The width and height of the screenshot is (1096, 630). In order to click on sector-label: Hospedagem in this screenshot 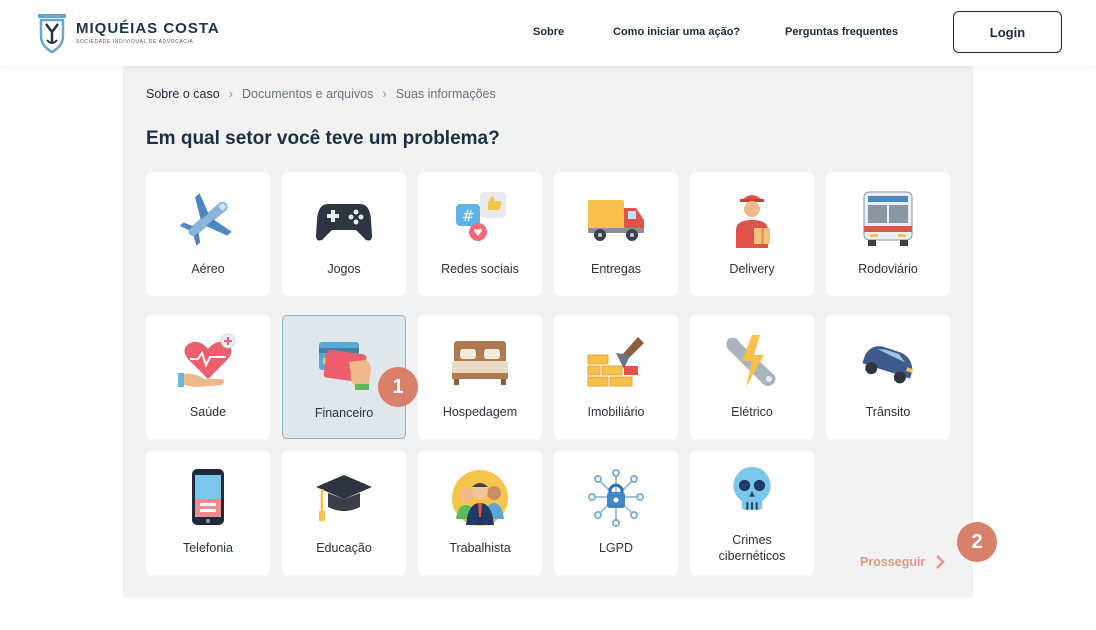, I will do `click(480, 412)`.